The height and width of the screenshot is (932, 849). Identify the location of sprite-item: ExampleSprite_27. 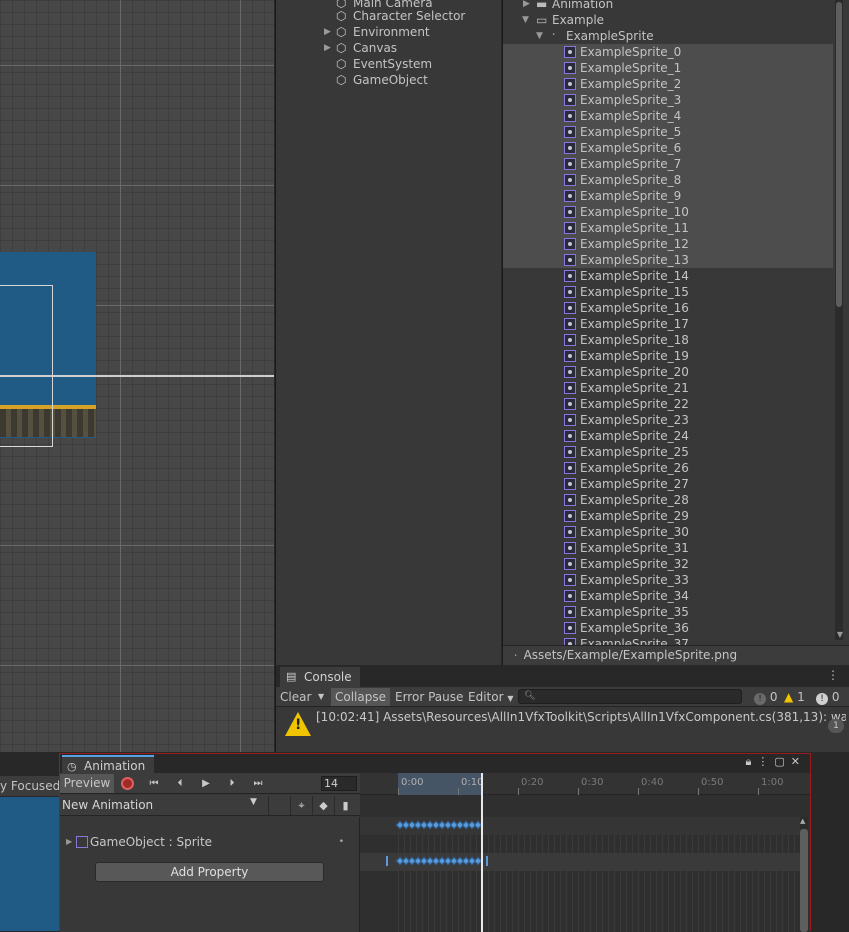
(668, 484).